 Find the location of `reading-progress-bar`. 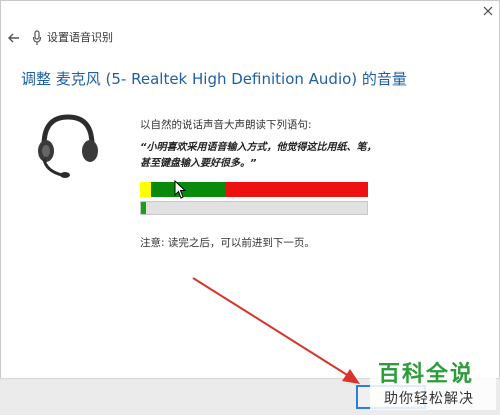

reading-progress-bar is located at coordinates (254, 208).